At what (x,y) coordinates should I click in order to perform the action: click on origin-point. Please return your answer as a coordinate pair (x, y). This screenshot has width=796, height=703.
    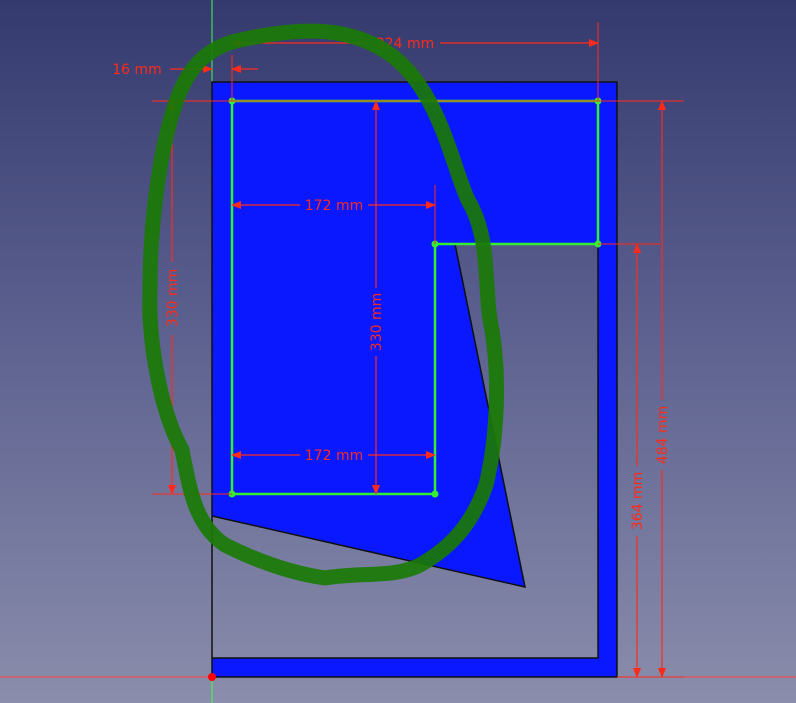
    Looking at the image, I should click on (212, 677).